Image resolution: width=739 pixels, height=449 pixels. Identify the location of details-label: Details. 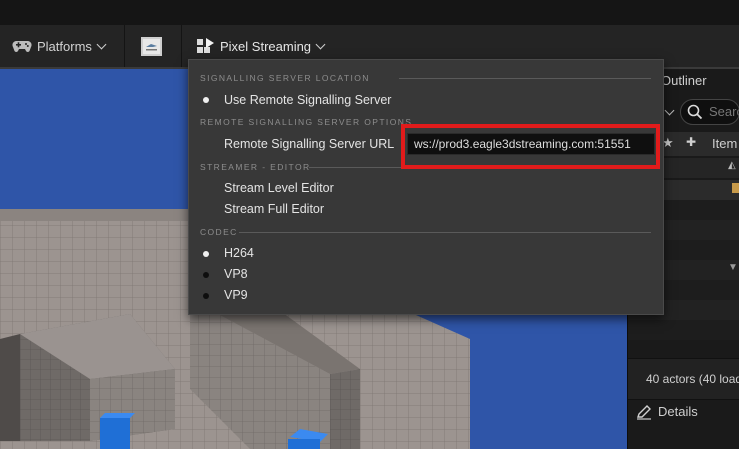
(678, 411).